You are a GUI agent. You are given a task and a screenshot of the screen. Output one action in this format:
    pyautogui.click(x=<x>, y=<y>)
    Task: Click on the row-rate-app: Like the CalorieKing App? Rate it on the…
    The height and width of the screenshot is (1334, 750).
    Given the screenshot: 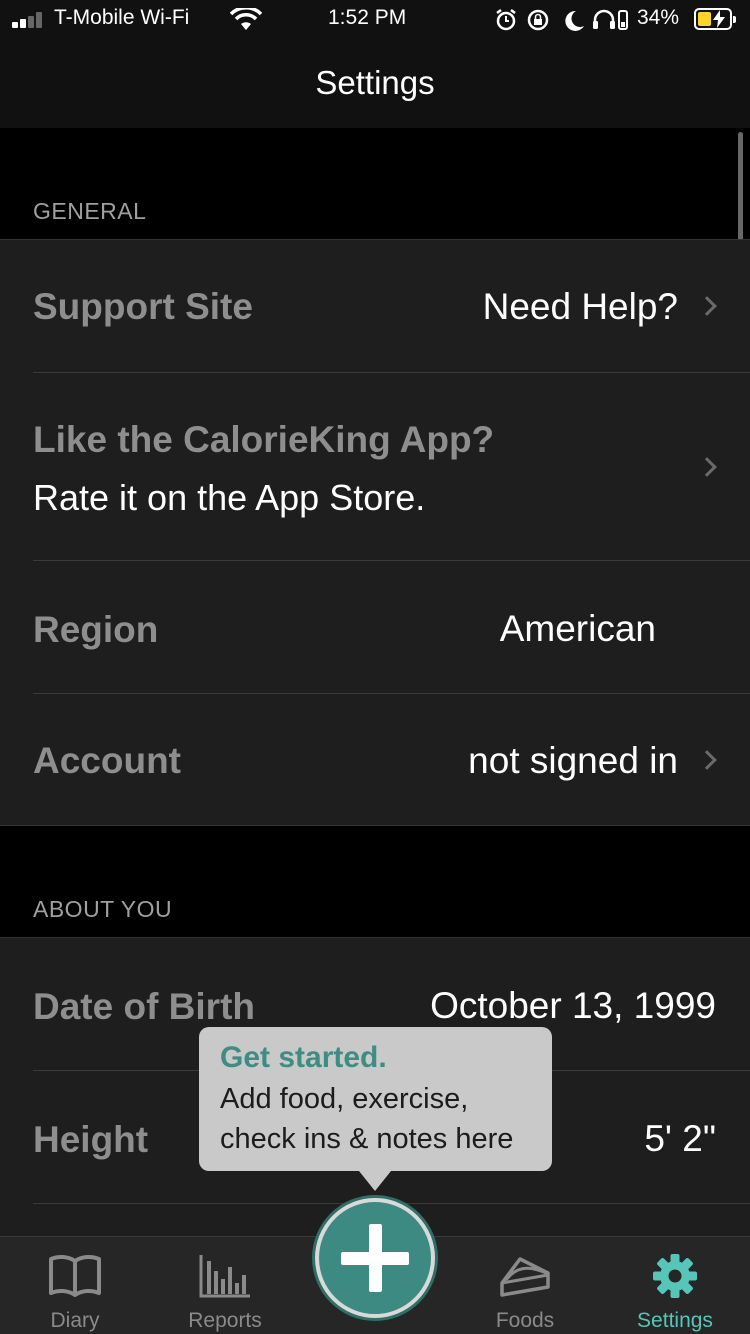 What is the action you would take?
    pyautogui.click(x=375, y=466)
    